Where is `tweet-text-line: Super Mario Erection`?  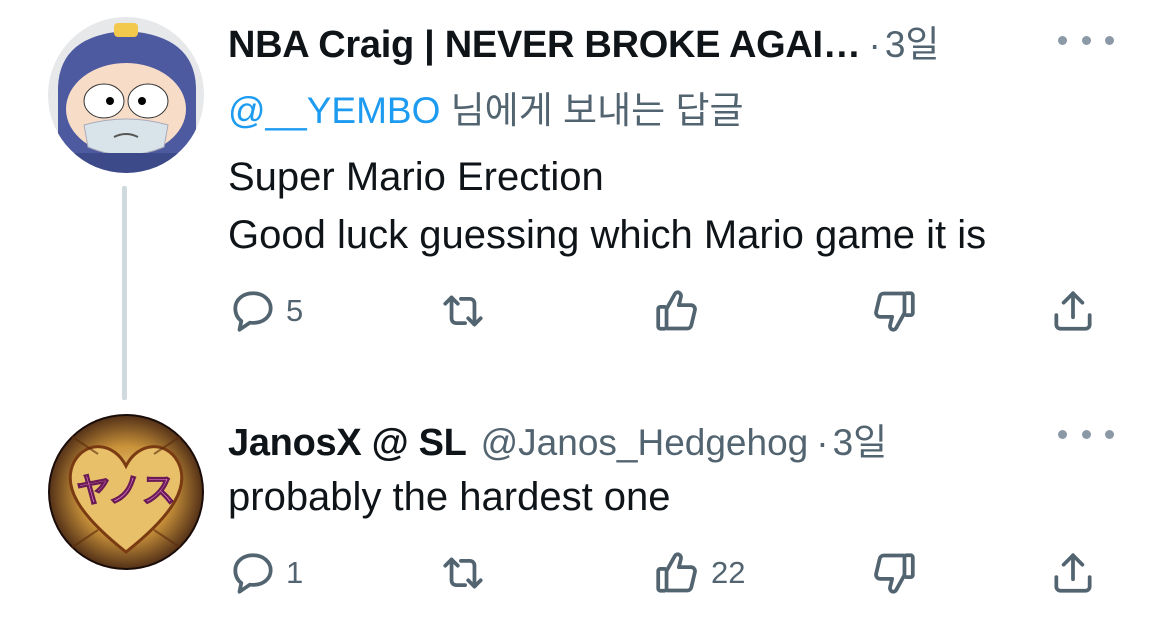 tweet-text-line: Super Mario Erection is located at coordinates (416, 177).